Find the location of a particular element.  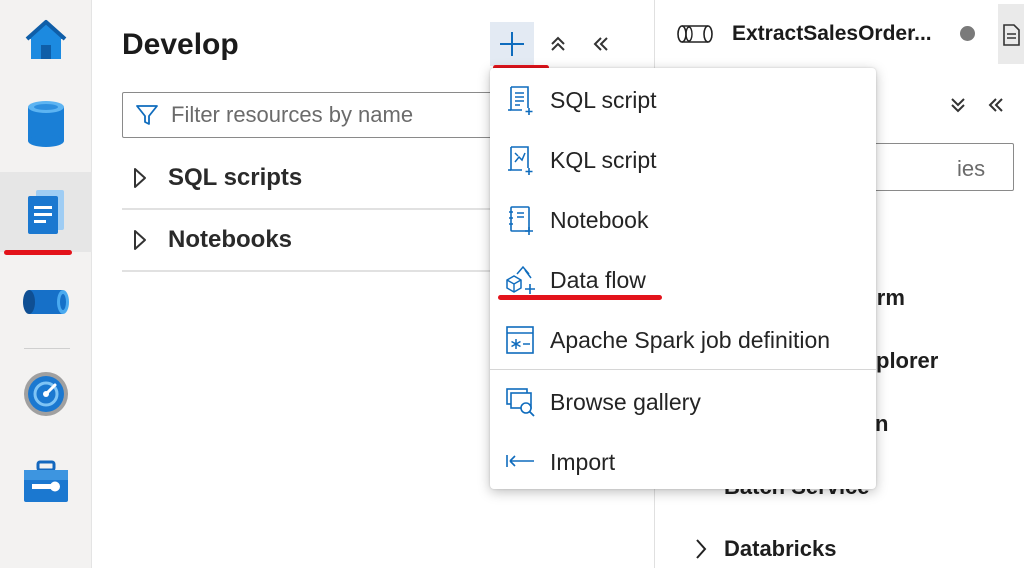

activity-category-databricks: Databricks is located at coordinates (780, 549).